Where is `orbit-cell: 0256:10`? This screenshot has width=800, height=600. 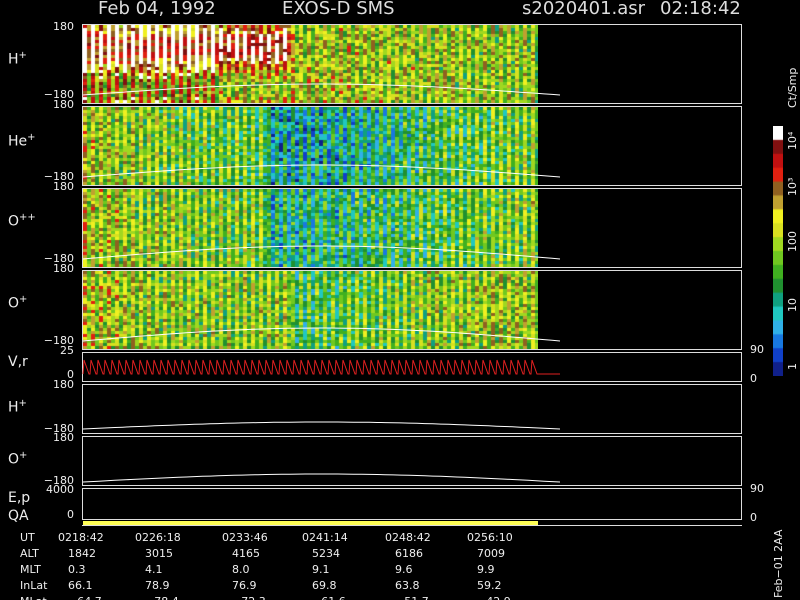 orbit-cell: 0256:10 is located at coordinates (490, 537).